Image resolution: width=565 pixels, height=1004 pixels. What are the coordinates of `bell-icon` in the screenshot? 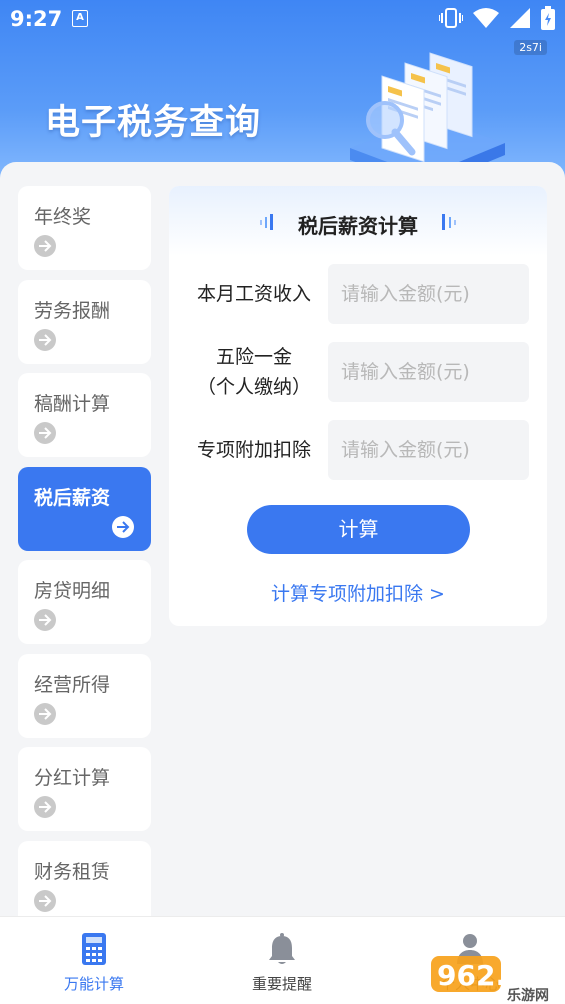 It's located at (282, 948).